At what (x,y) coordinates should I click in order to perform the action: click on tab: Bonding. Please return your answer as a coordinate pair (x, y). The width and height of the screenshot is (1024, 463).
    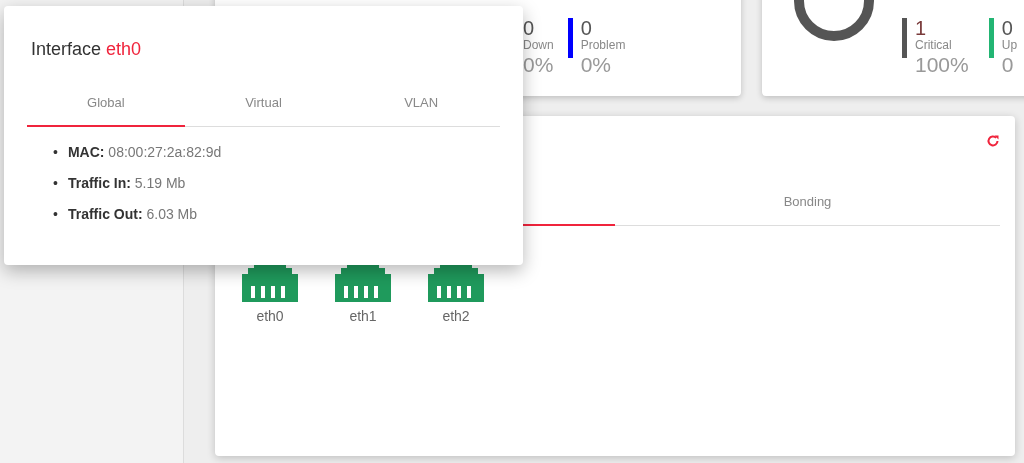
    Looking at the image, I should click on (807, 204).